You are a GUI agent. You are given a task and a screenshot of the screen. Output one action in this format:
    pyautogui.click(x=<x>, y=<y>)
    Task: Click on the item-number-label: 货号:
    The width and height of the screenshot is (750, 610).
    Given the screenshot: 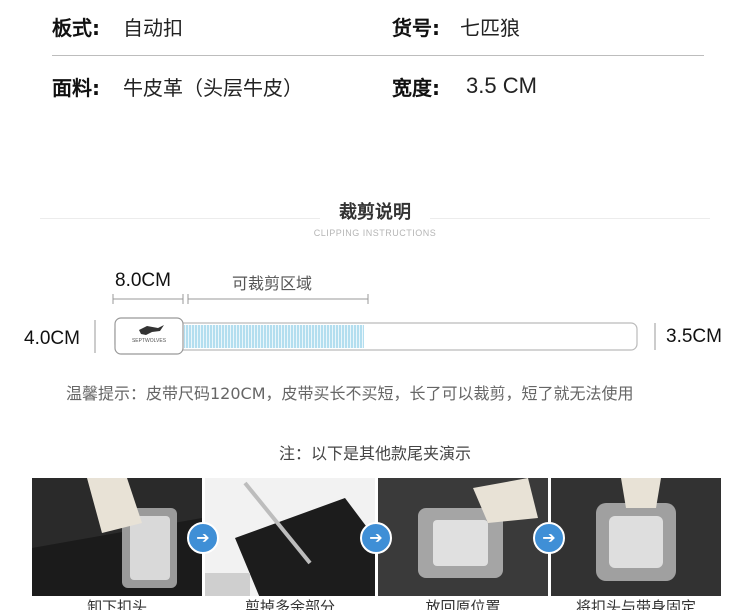 What is the action you would take?
    pyautogui.click(x=416, y=28)
    